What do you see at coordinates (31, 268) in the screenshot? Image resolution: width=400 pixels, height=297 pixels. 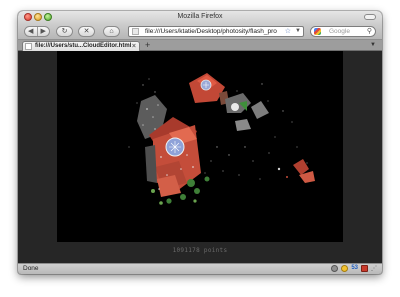 I see `status-text: Done` at bounding box center [31, 268].